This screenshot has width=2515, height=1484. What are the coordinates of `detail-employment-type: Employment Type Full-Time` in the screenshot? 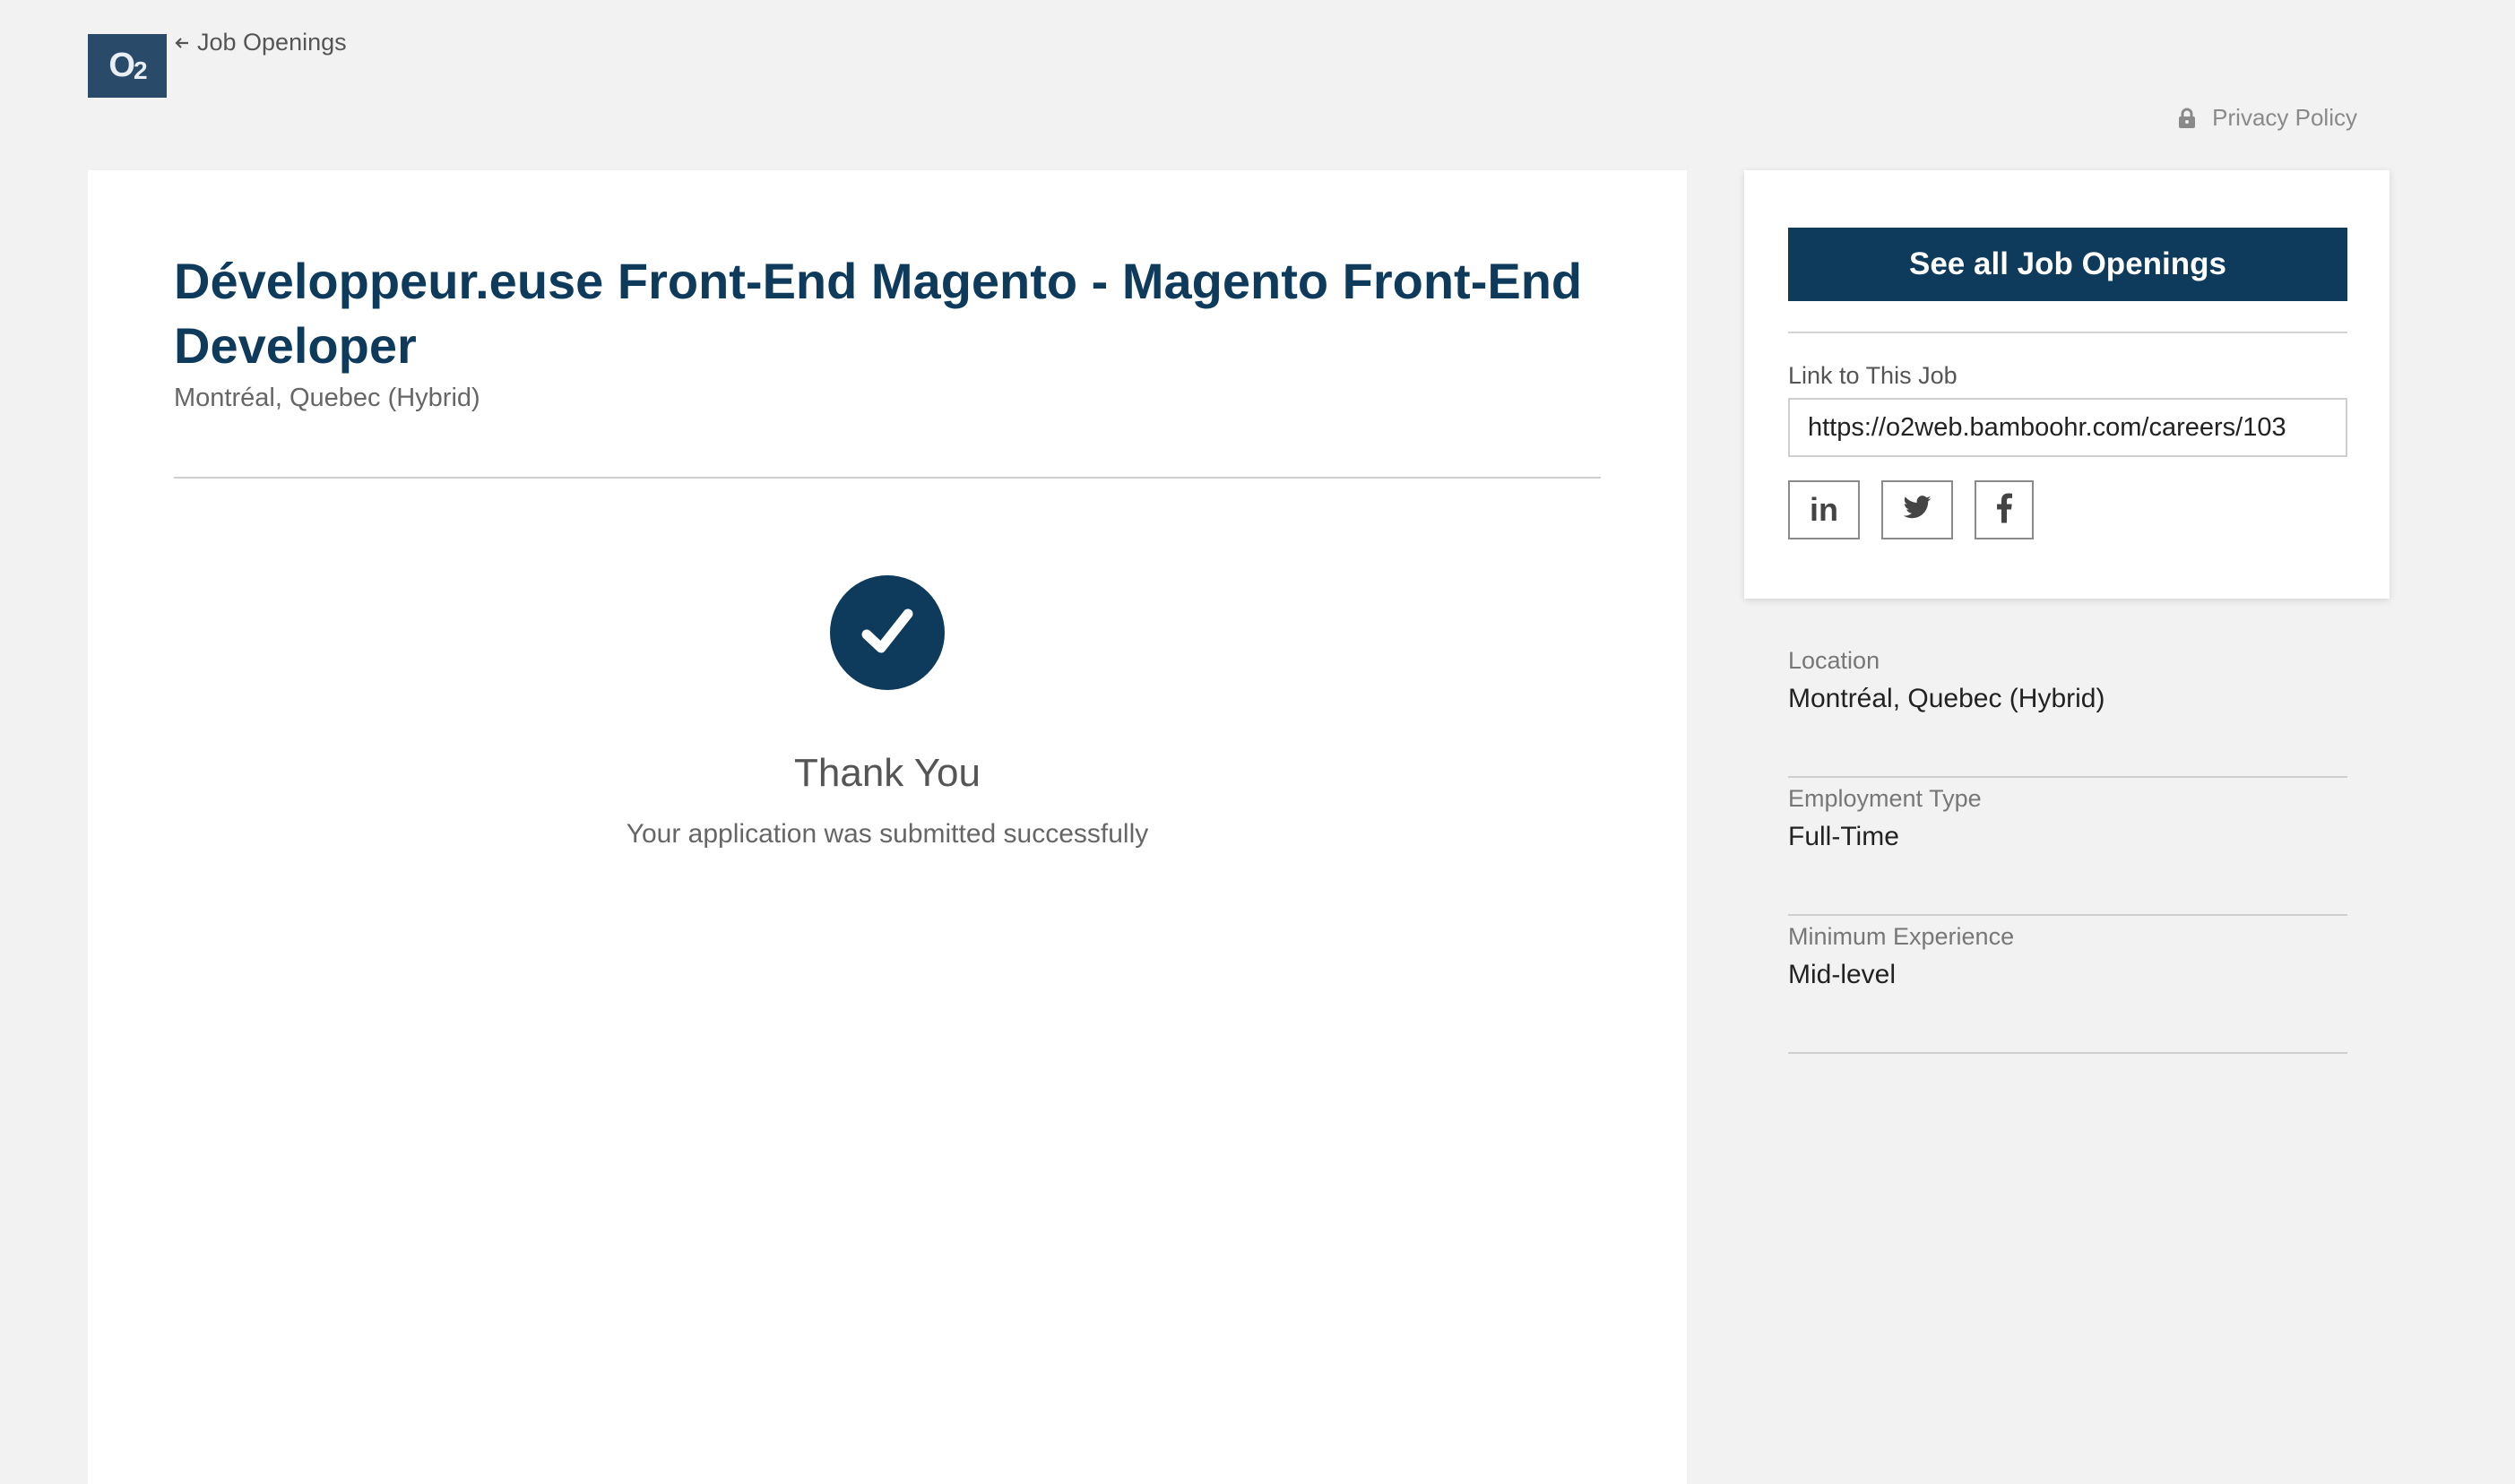 It's located at (2067, 848).